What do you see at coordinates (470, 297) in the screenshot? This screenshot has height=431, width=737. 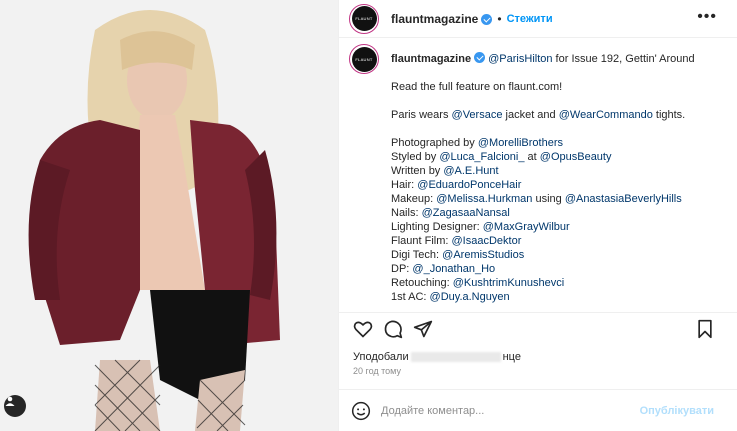 I see `credit-handle: @Duy.a.Nguyen` at bounding box center [470, 297].